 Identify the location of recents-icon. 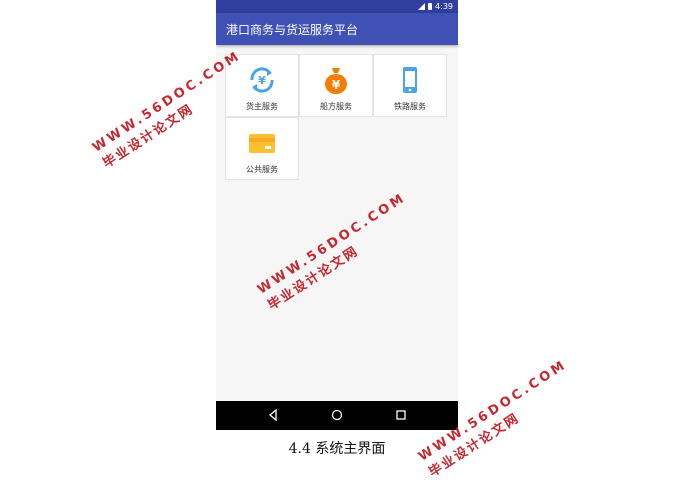
(401, 415).